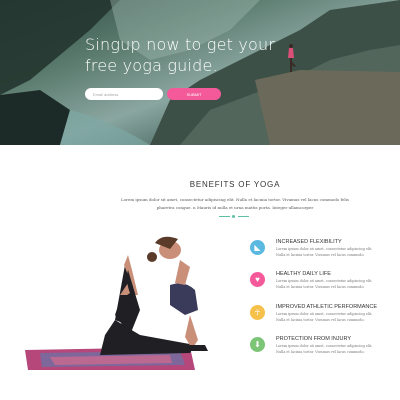 This screenshot has height=400, width=400. What do you see at coordinates (257, 247) in the screenshot?
I see `flexibility-icon: ◣` at bounding box center [257, 247].